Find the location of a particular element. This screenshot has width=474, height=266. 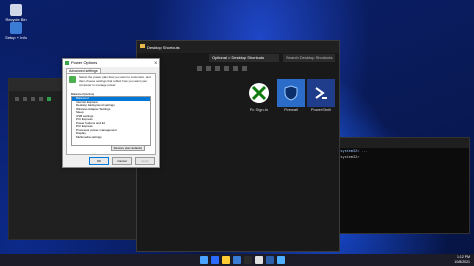

dialog-buttons: OK Cancel Apply is located at coordinates (111, 161).